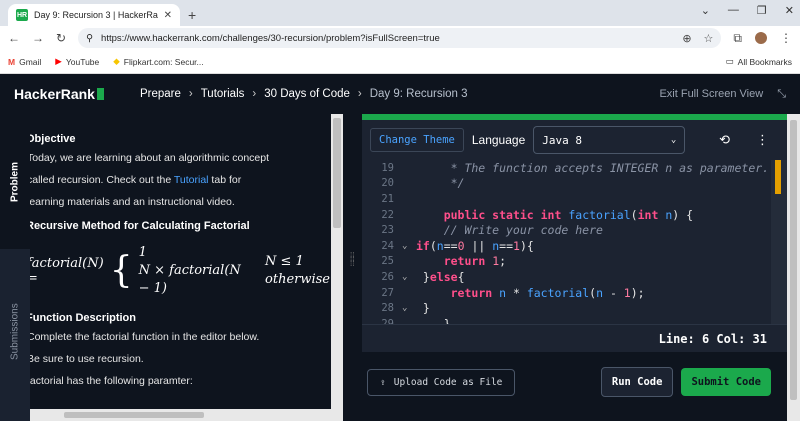 The image size is (800, 421). Describe the element at coordinates (761, 38) in the screenshot. I see `profile-avatar` at that location.